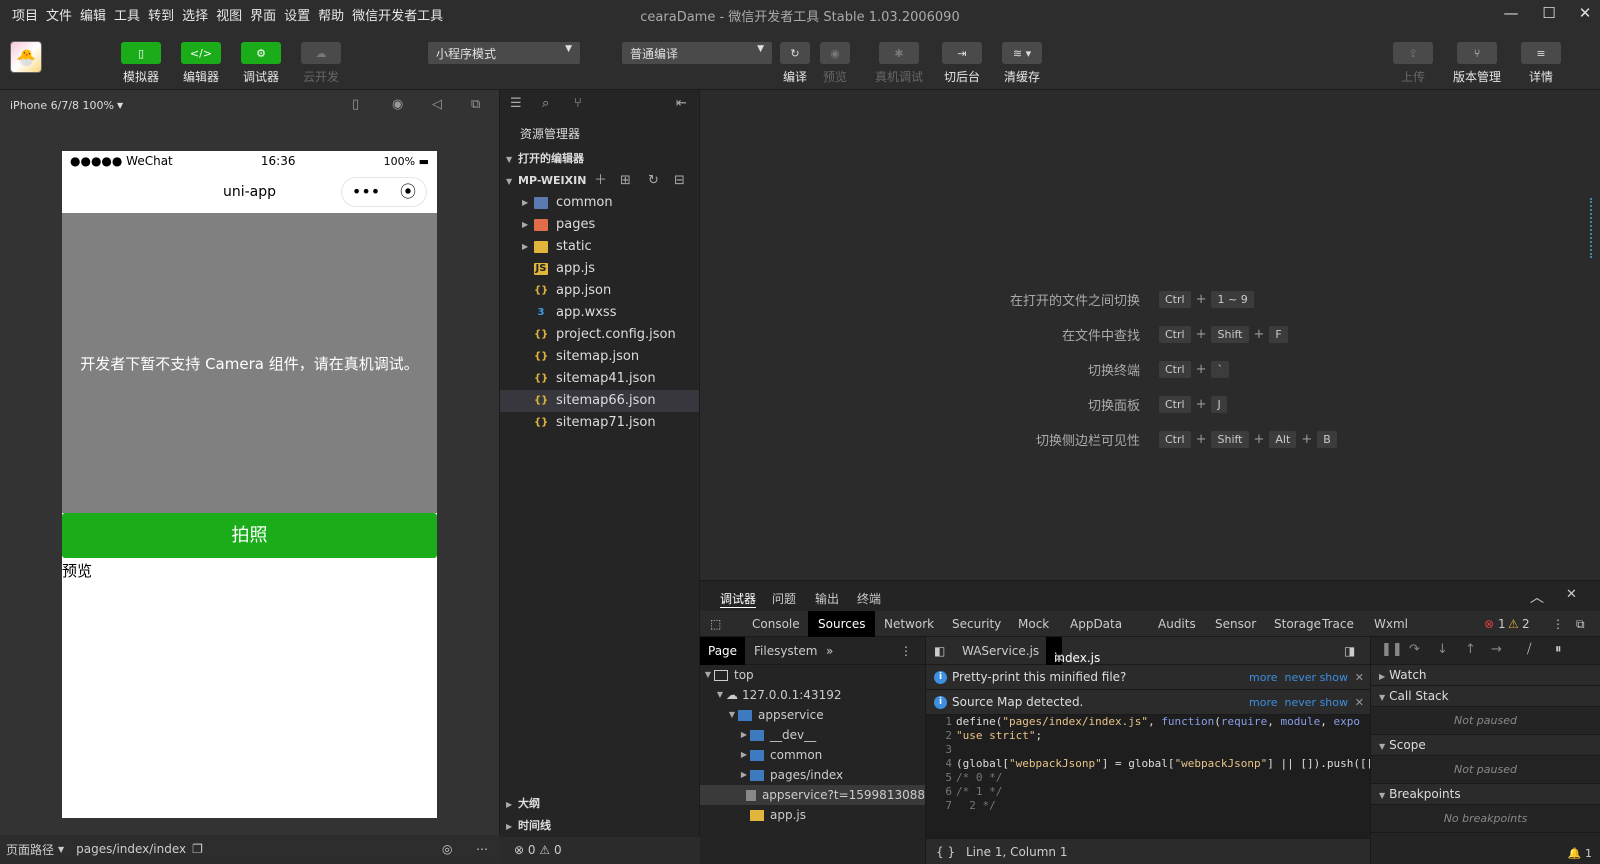 The height and width of the screenshot is (864, 1600). I want to click on details-button: ≡ 详情, so click(1541, 63).